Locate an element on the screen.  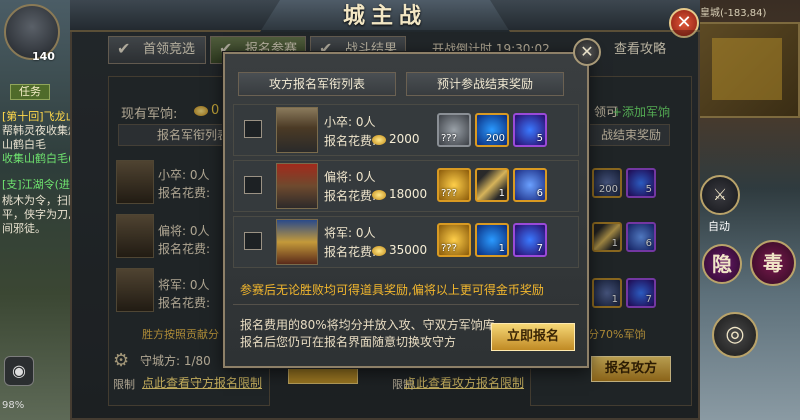
auto-battle-icon: ⚔ is located at coordinates (720, 195).